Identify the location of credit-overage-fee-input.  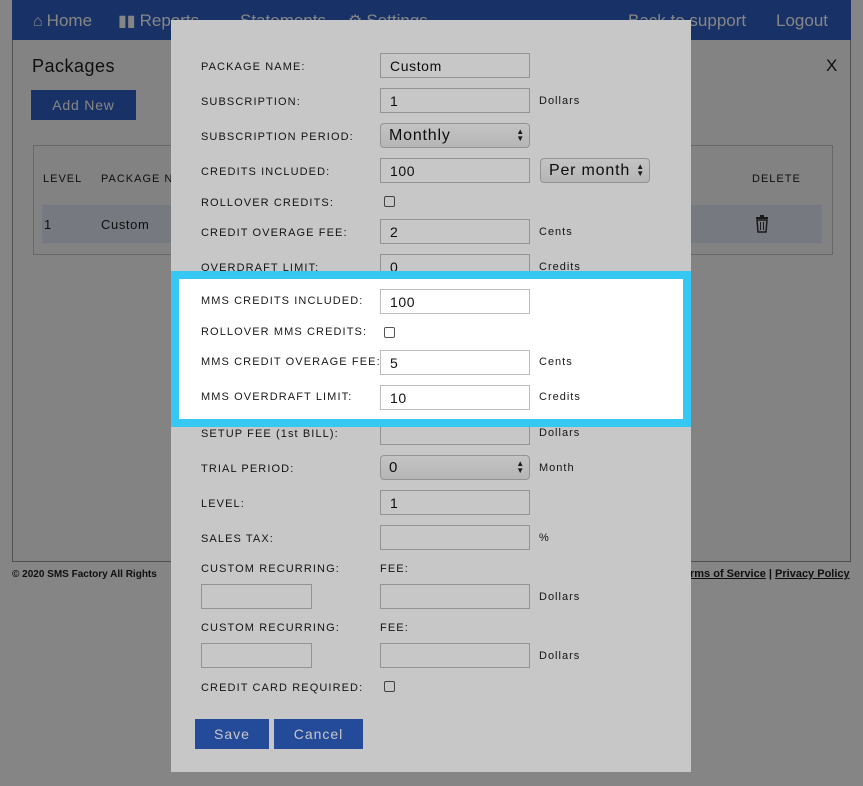
(455, 231).